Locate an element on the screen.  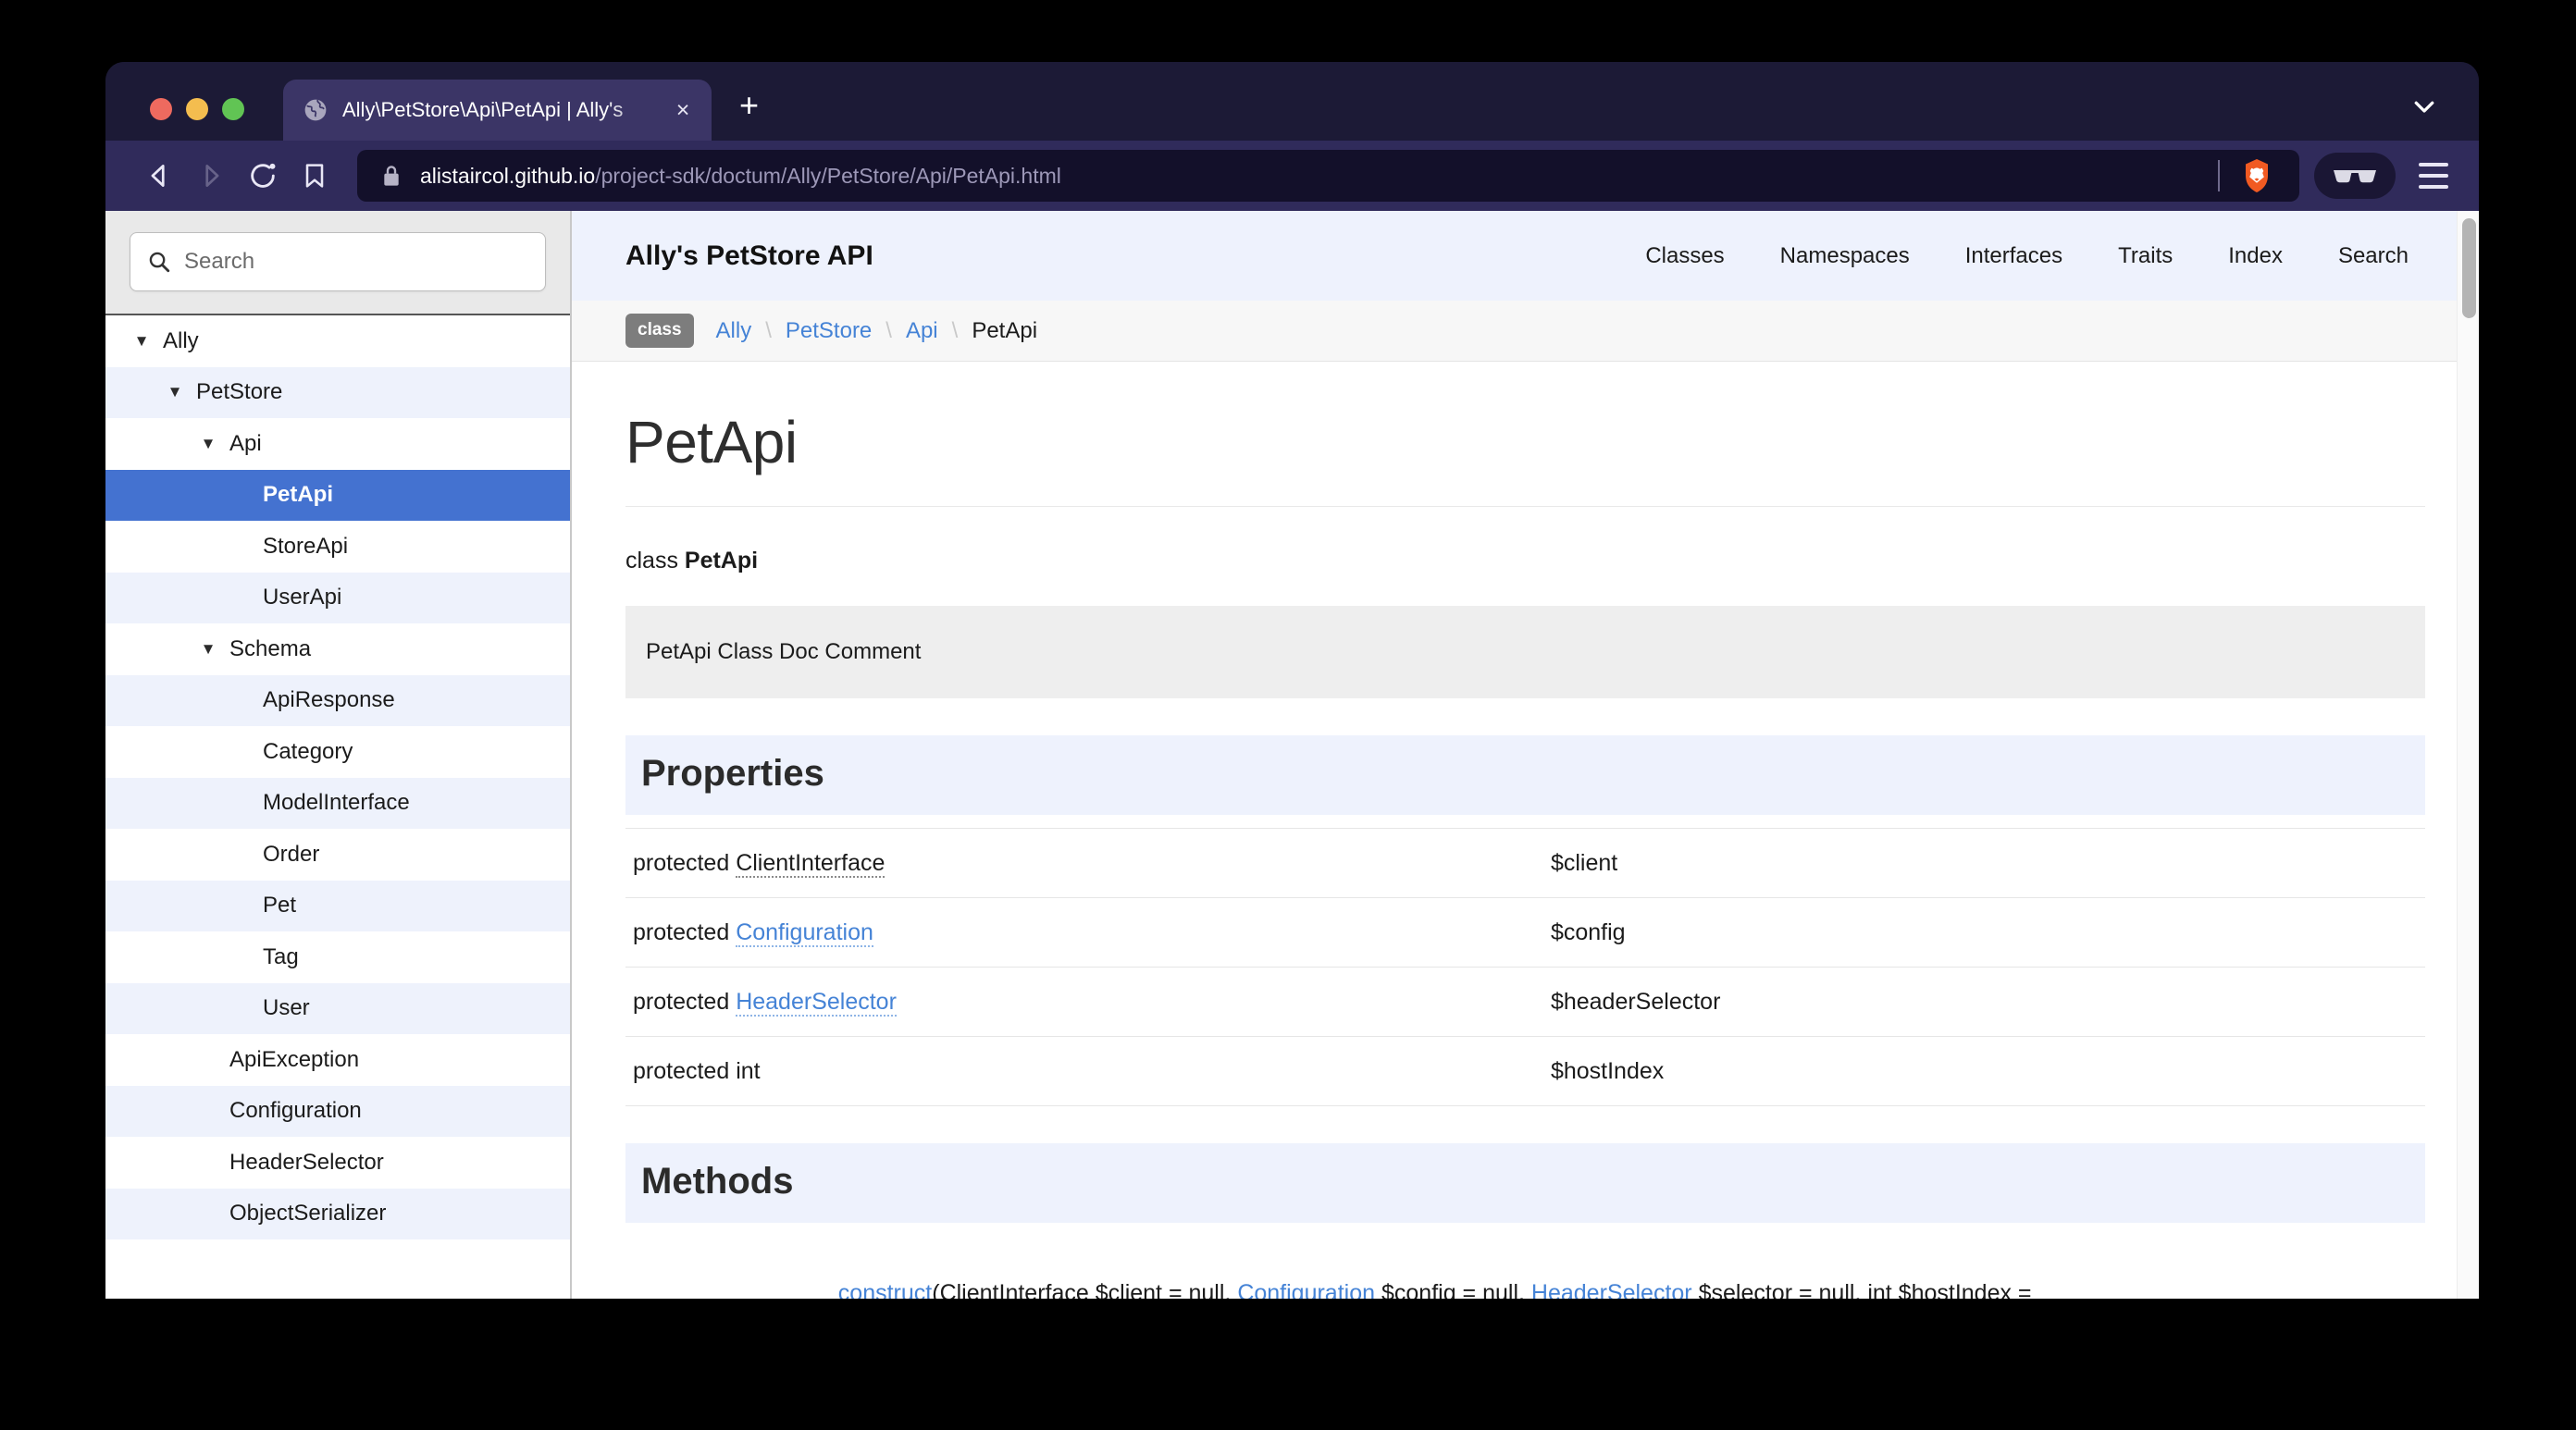
back-button is located at coordinates (159, 176).